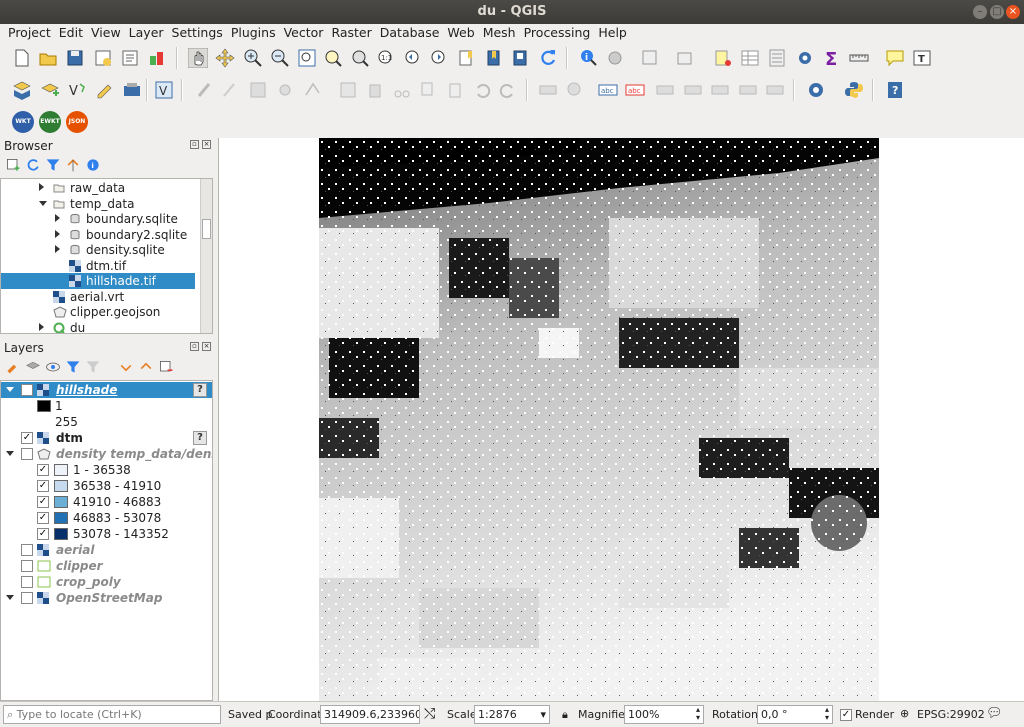 The height and width of the screenshot is (727, 1024). What do you see at coordinates (78, 90) in the screenshot?
I see `add-vector-layer-icon: V` at bounding box center [78, 90].